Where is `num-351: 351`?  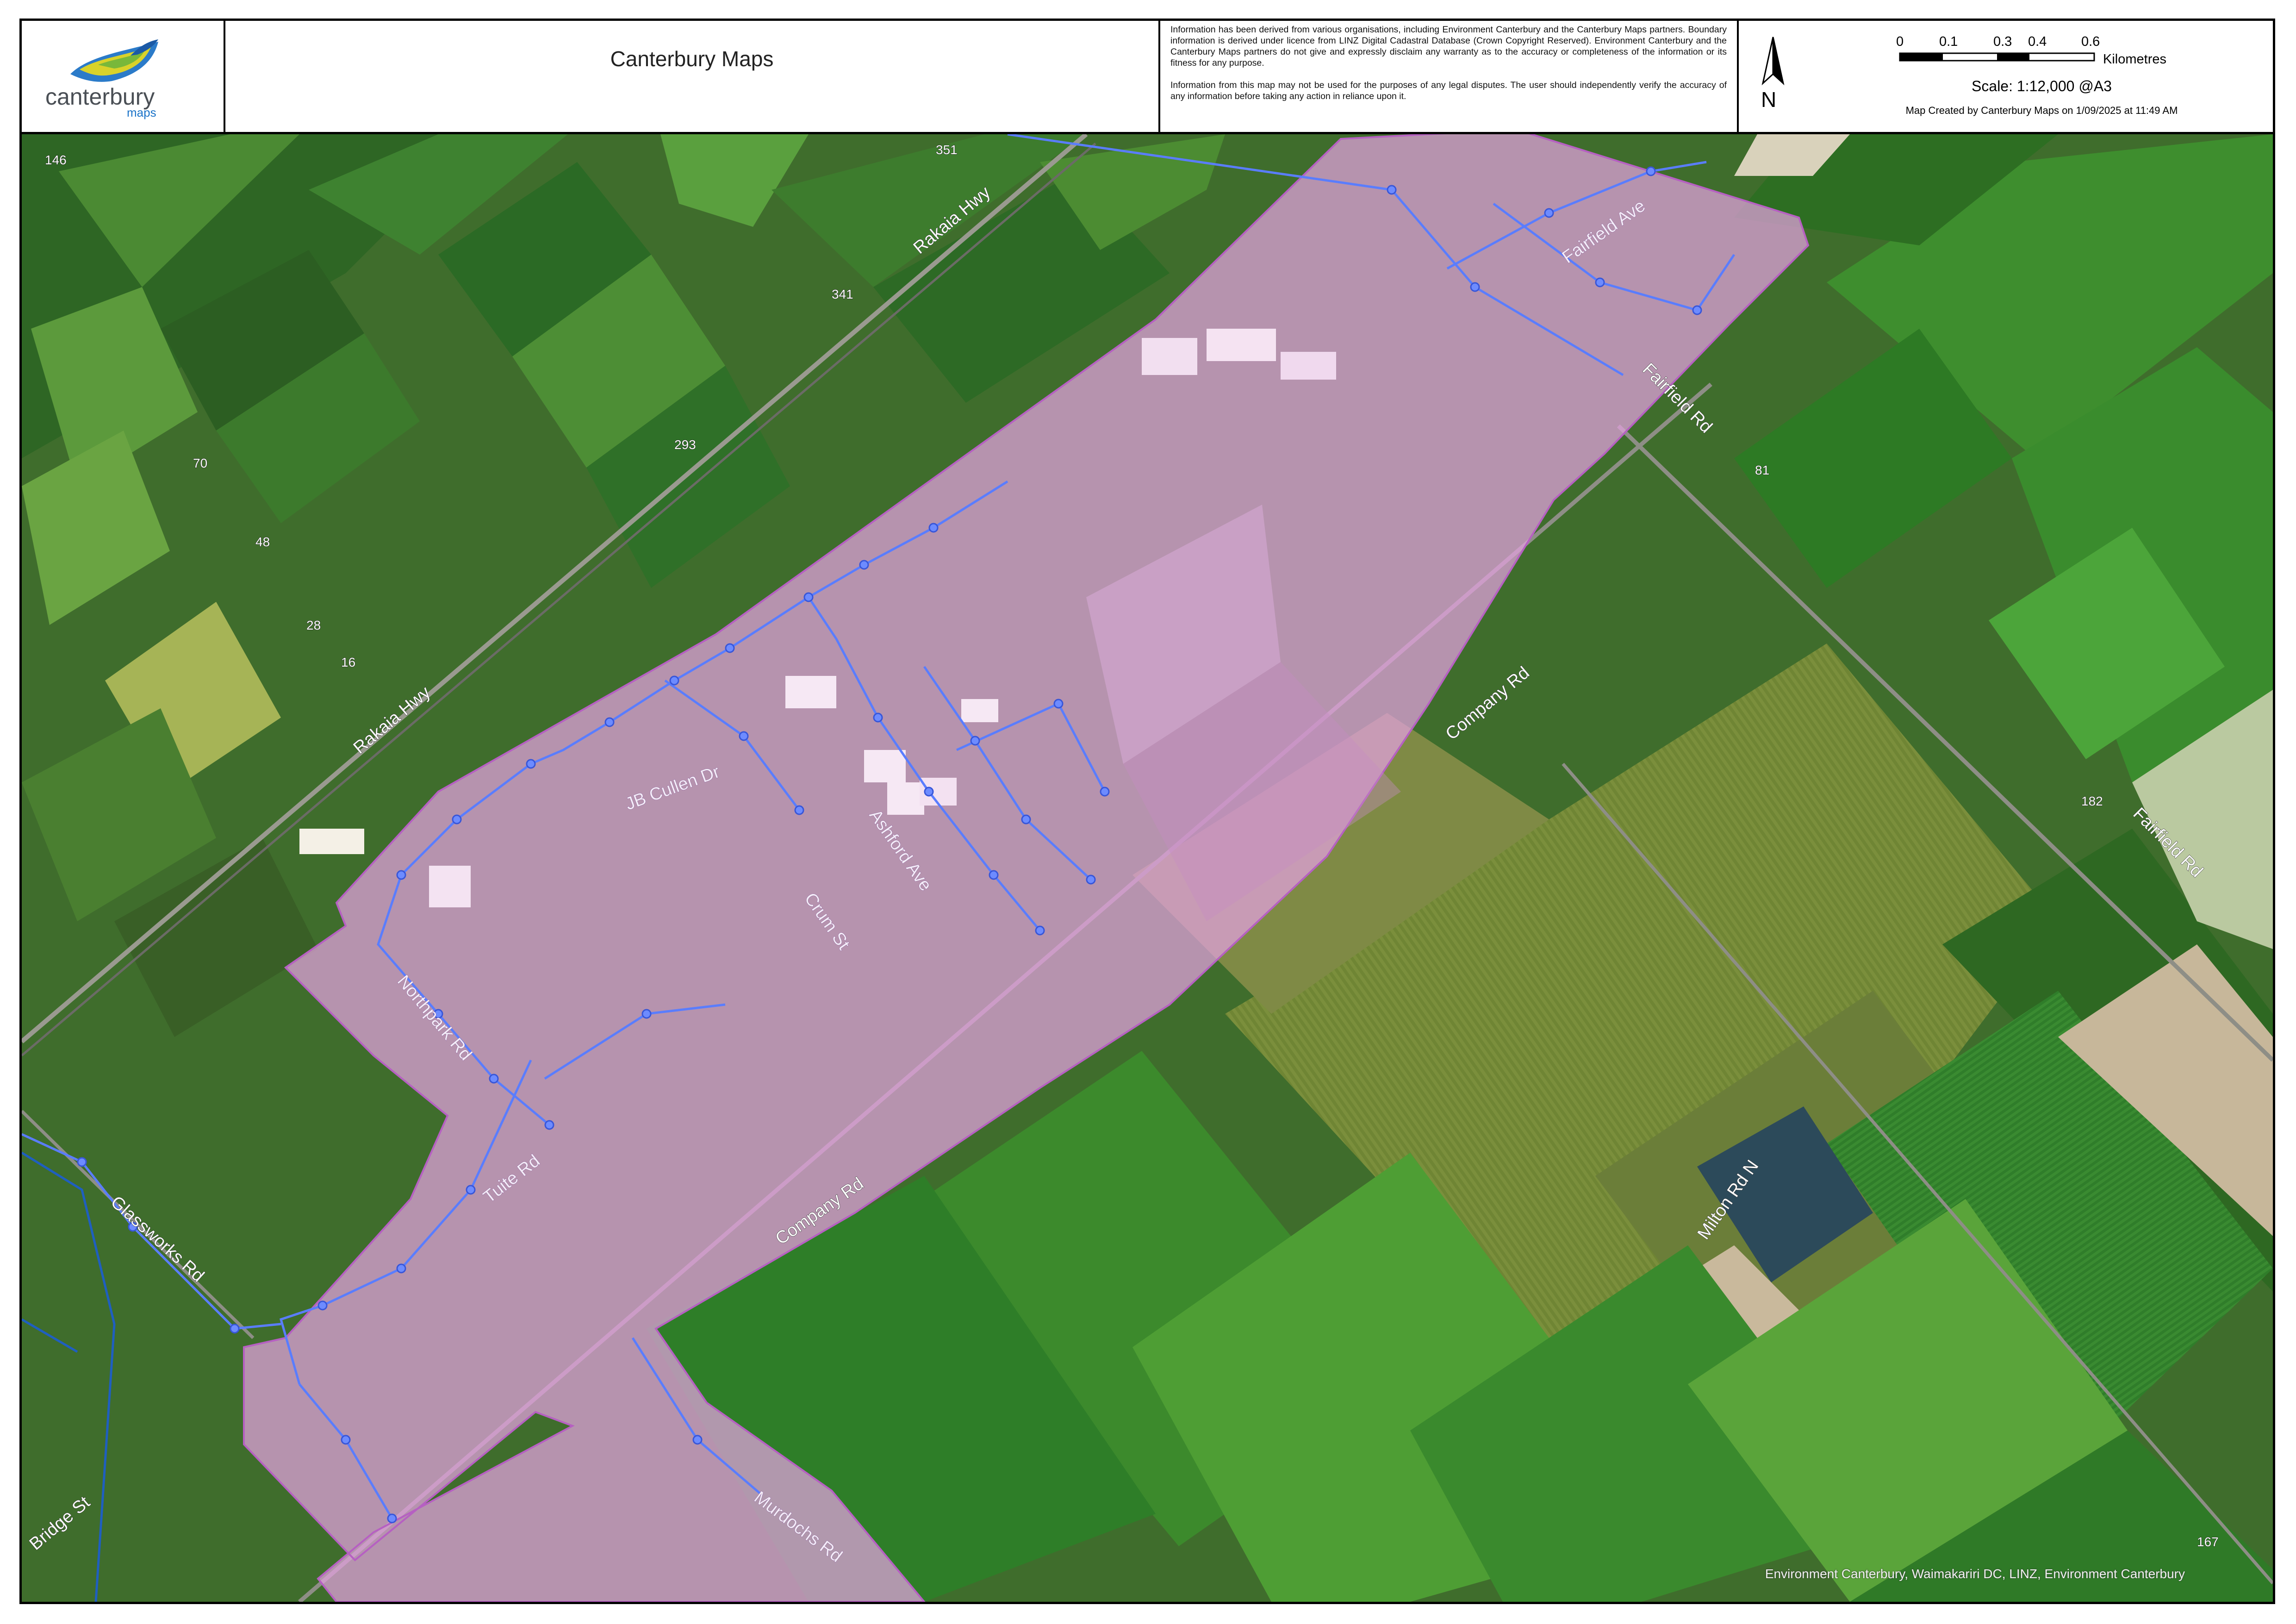
num-351: 351 is located at coordinates (947, 150).